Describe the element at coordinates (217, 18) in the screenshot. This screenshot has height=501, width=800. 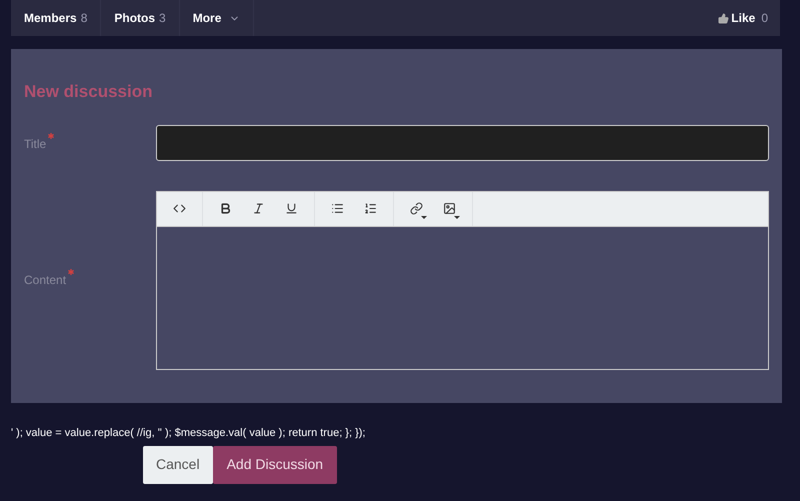
I see `nav-tab: More` at that location.